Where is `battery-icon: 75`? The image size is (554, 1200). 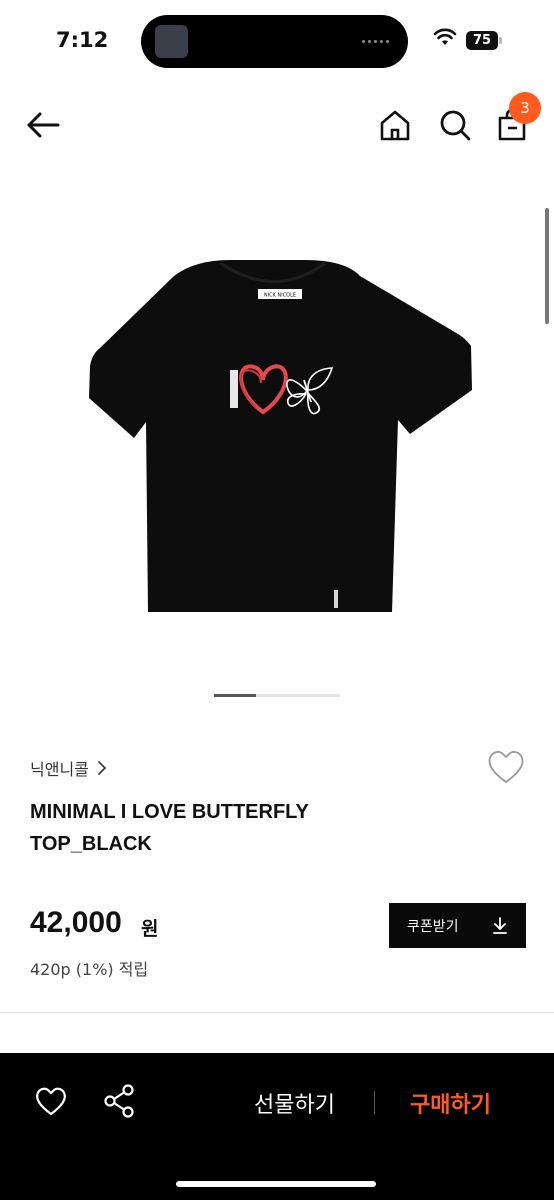 battery-icon: 75 is located at coordinates (484, 40).